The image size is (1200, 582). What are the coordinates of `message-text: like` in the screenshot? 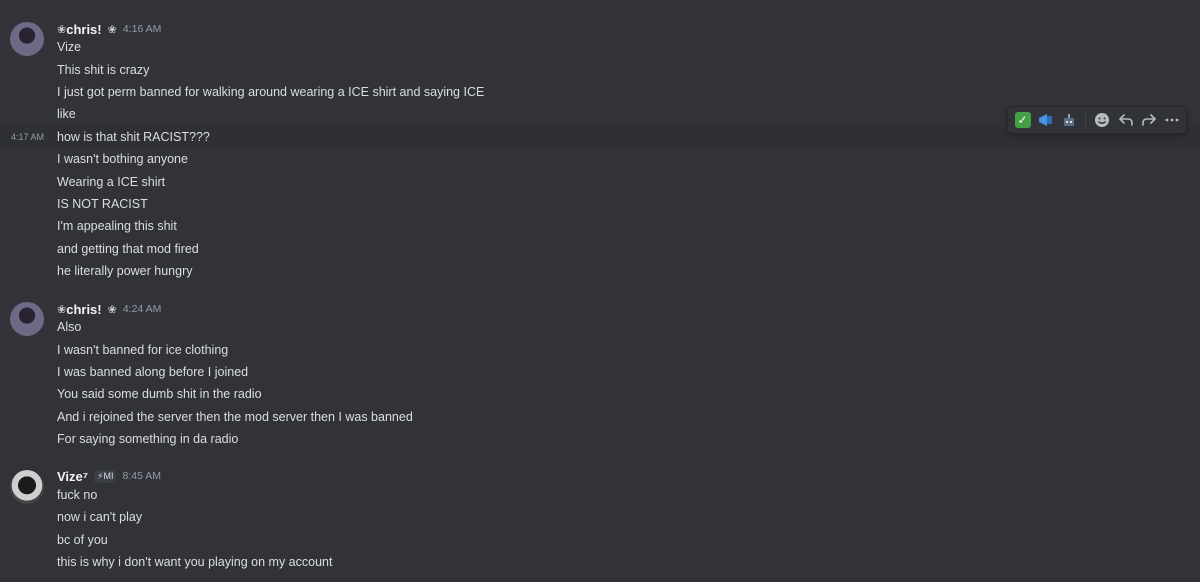 It's located at (66, 114).